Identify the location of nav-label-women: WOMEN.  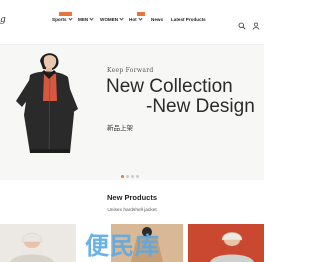
(109, 19).